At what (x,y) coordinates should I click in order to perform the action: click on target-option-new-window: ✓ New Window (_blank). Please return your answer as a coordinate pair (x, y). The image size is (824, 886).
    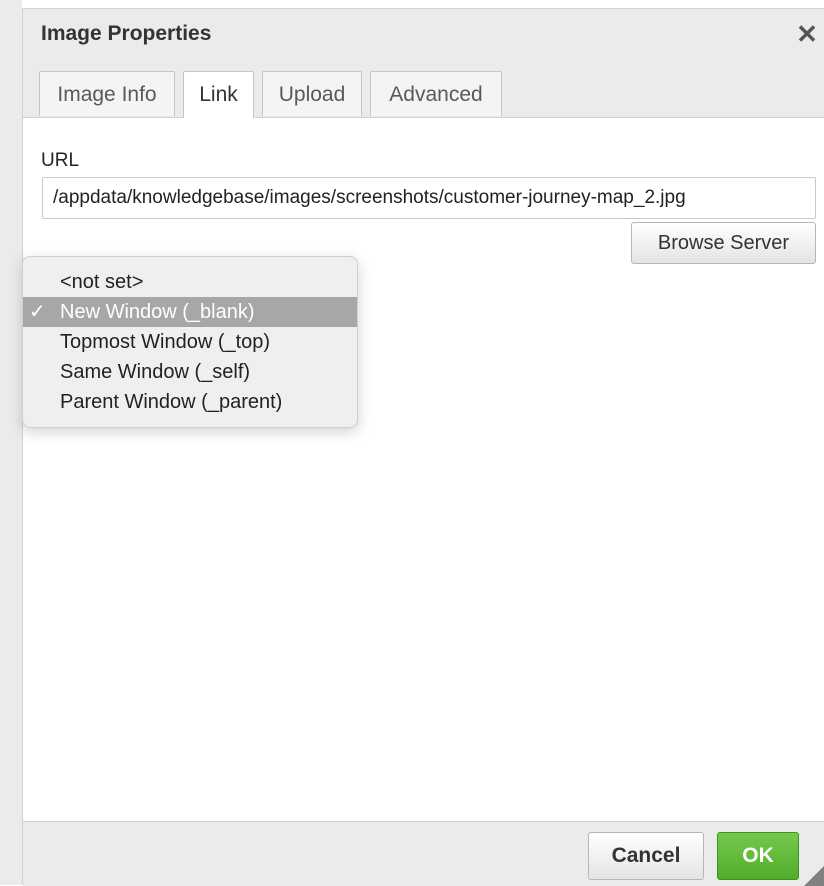
    Looking at the image, I should click on (190, 312).